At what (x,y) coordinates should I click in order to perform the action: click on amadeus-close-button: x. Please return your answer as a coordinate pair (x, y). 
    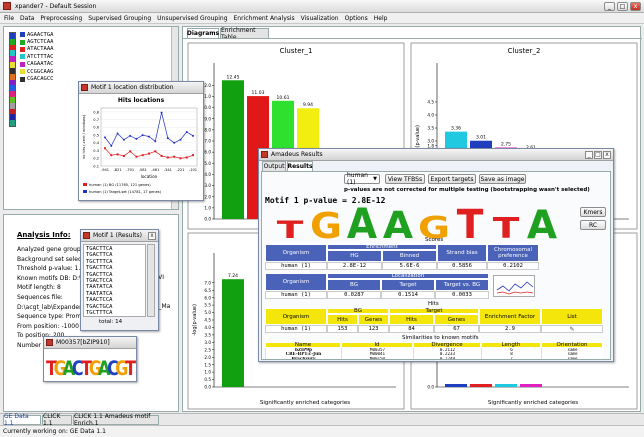
    Looking at the image, I should click on (607, 154).